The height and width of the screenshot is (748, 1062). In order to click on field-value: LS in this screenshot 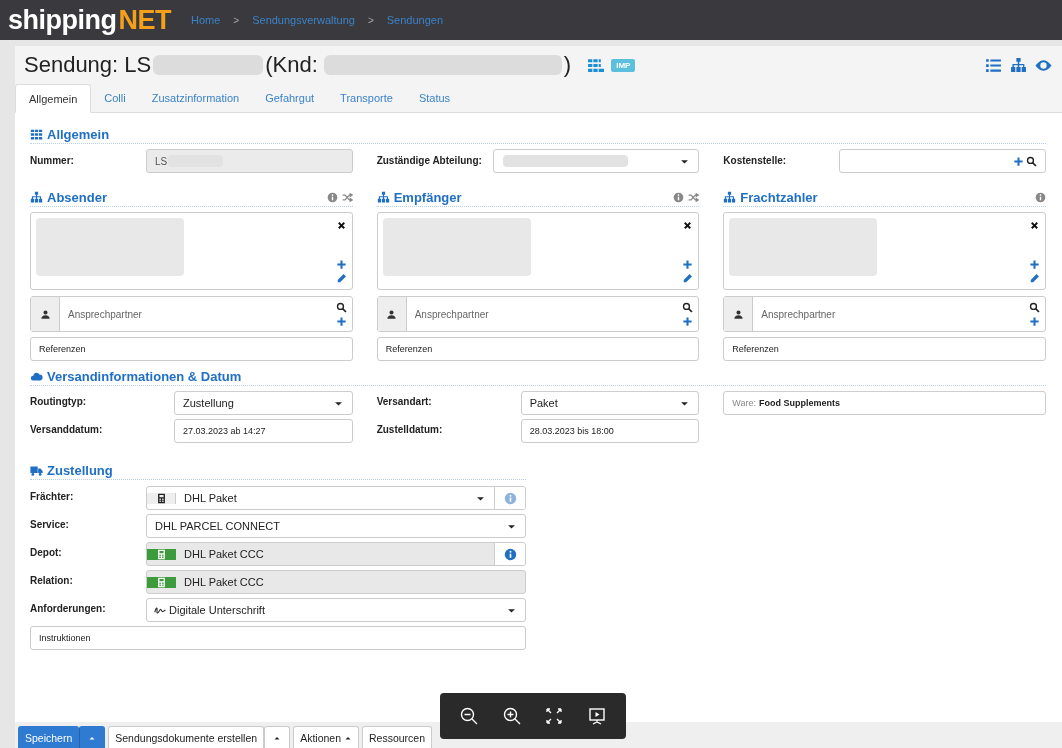, I will do `click(161, 161)`.